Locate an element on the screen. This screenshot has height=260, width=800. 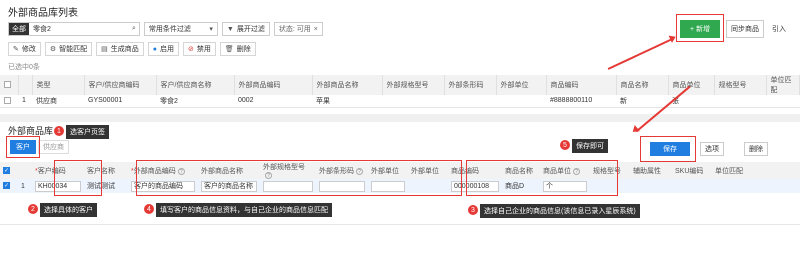
highlight-ext-fields is located at coordinates (299, 178).